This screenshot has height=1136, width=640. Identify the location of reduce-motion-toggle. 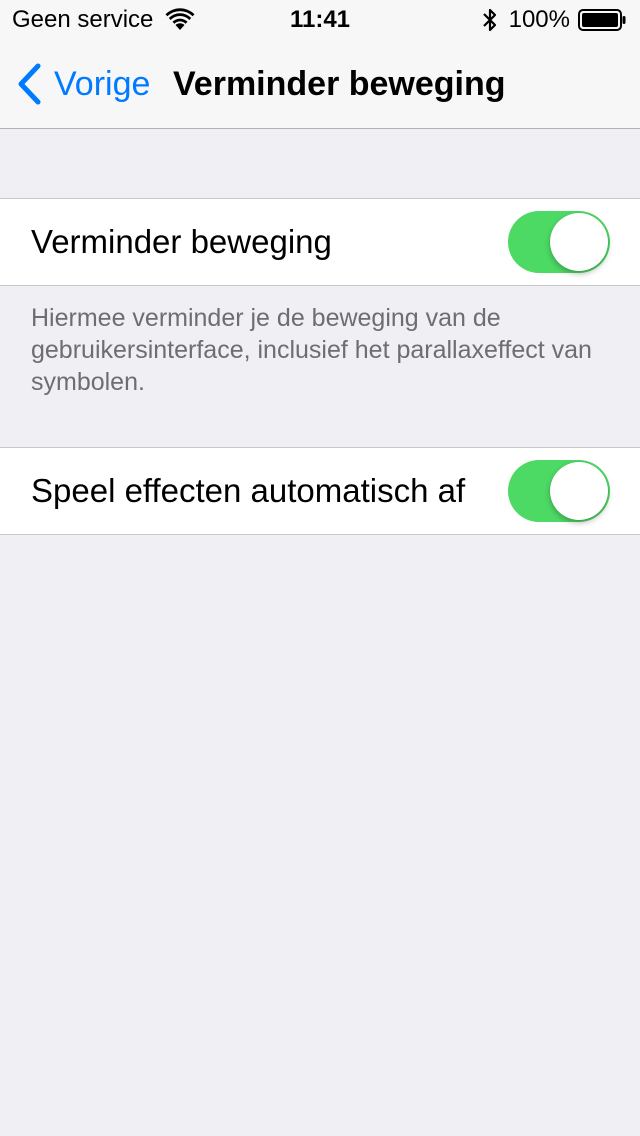
(559, 242).